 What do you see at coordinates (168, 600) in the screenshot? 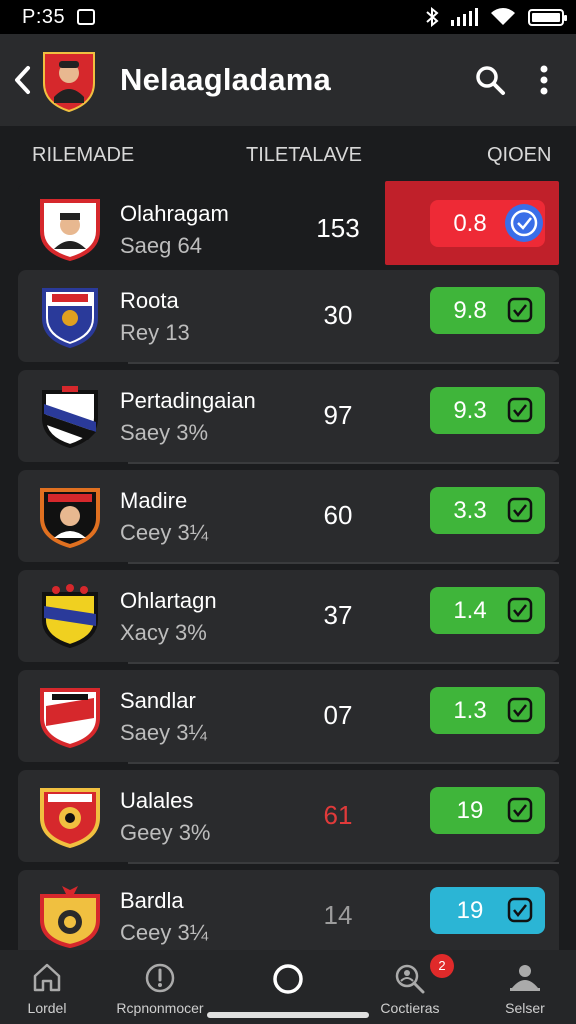
I see `team-name: Ohlartagn` at bounding box center [168, 600].